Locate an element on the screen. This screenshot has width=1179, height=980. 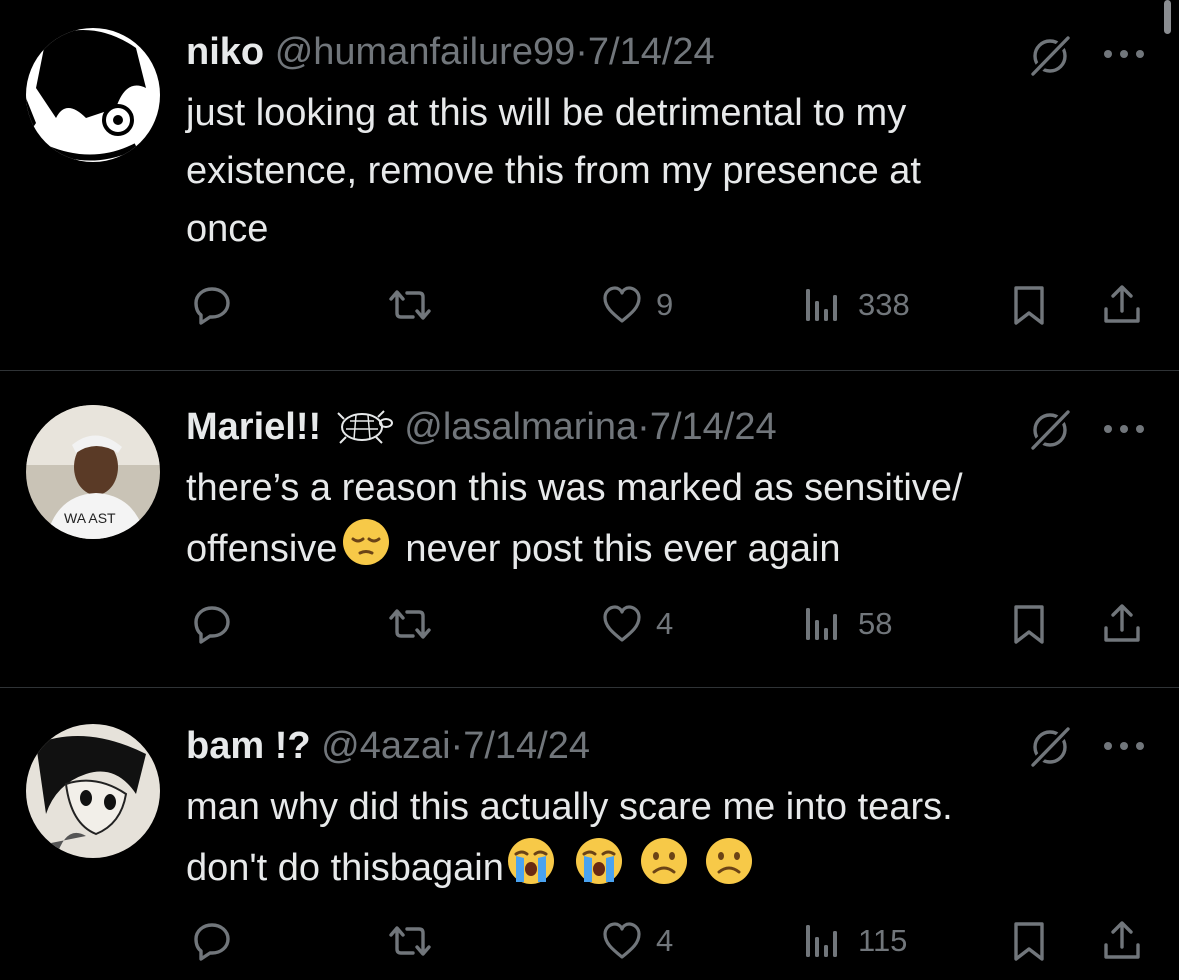
text-segment: don't do thisbagain is located at coordinates (345, 868).